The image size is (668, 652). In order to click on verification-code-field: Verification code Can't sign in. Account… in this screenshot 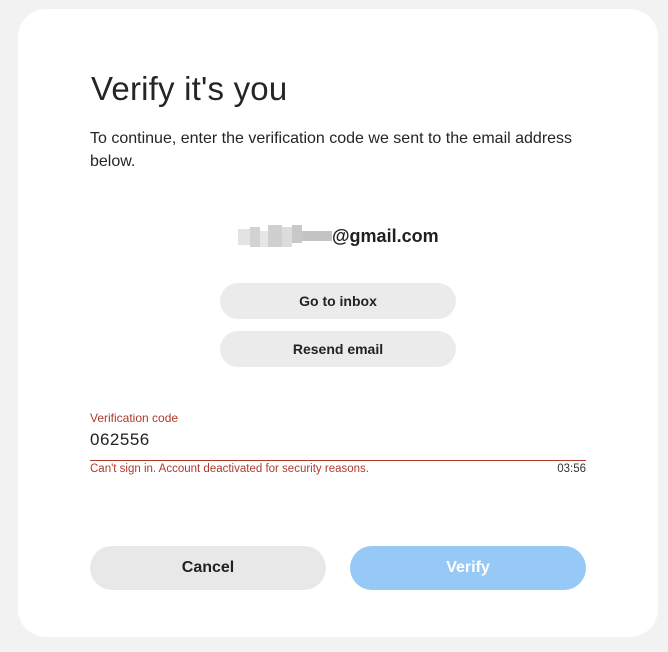, I will do `click(338, 444)`.